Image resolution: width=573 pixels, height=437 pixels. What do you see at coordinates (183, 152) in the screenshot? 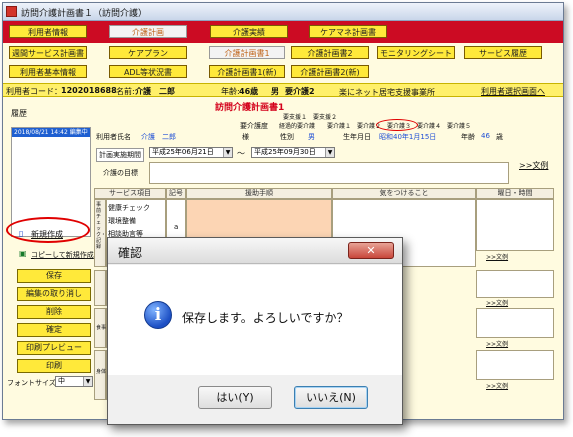
I see `period-start: 平成25年06月21日` at bounding box center [183, 152].